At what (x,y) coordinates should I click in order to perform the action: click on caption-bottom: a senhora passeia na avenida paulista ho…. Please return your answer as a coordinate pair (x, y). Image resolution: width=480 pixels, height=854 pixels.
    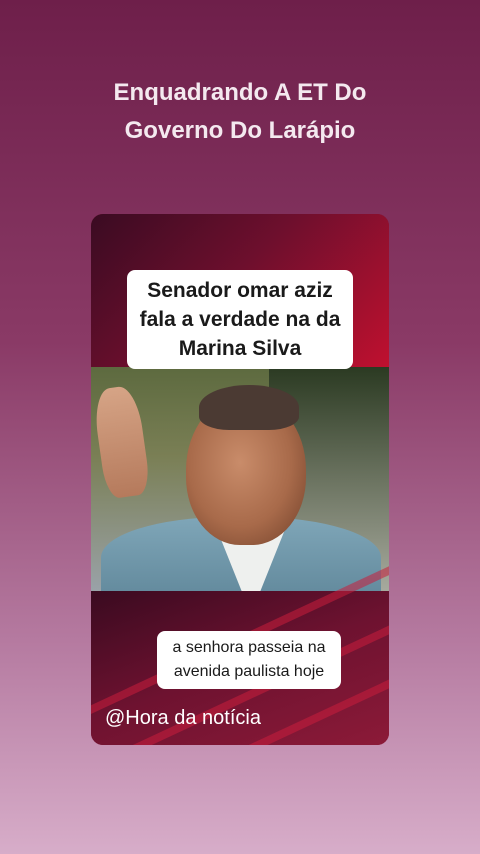
    Looking at the image, I should click on (249, 660).